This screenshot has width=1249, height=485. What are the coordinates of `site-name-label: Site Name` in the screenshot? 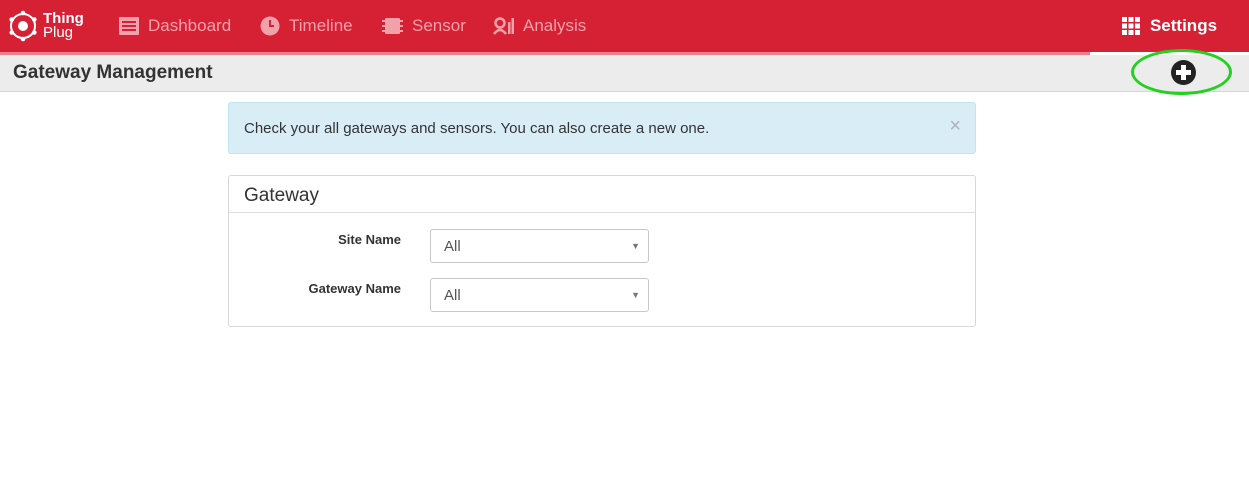 It's located at (369, 239).